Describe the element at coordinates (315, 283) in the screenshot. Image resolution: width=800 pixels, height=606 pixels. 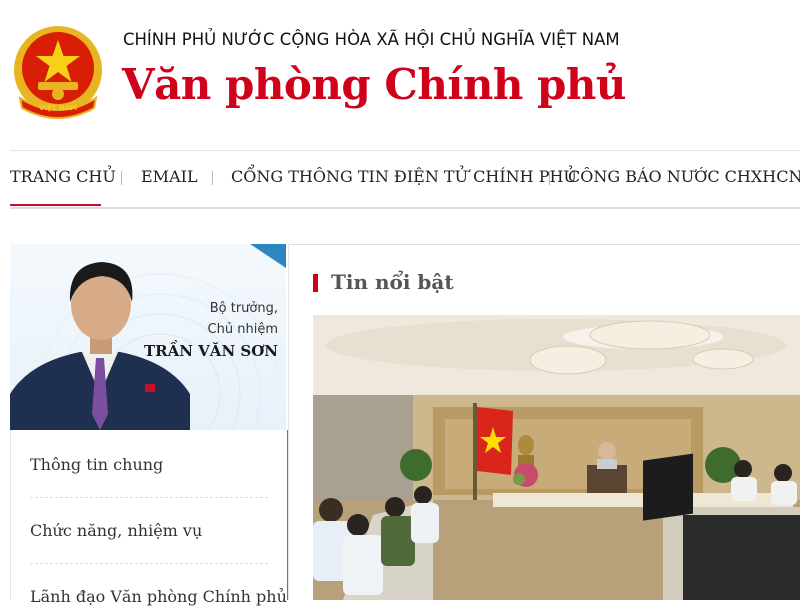
I see `section-marker` at that location.